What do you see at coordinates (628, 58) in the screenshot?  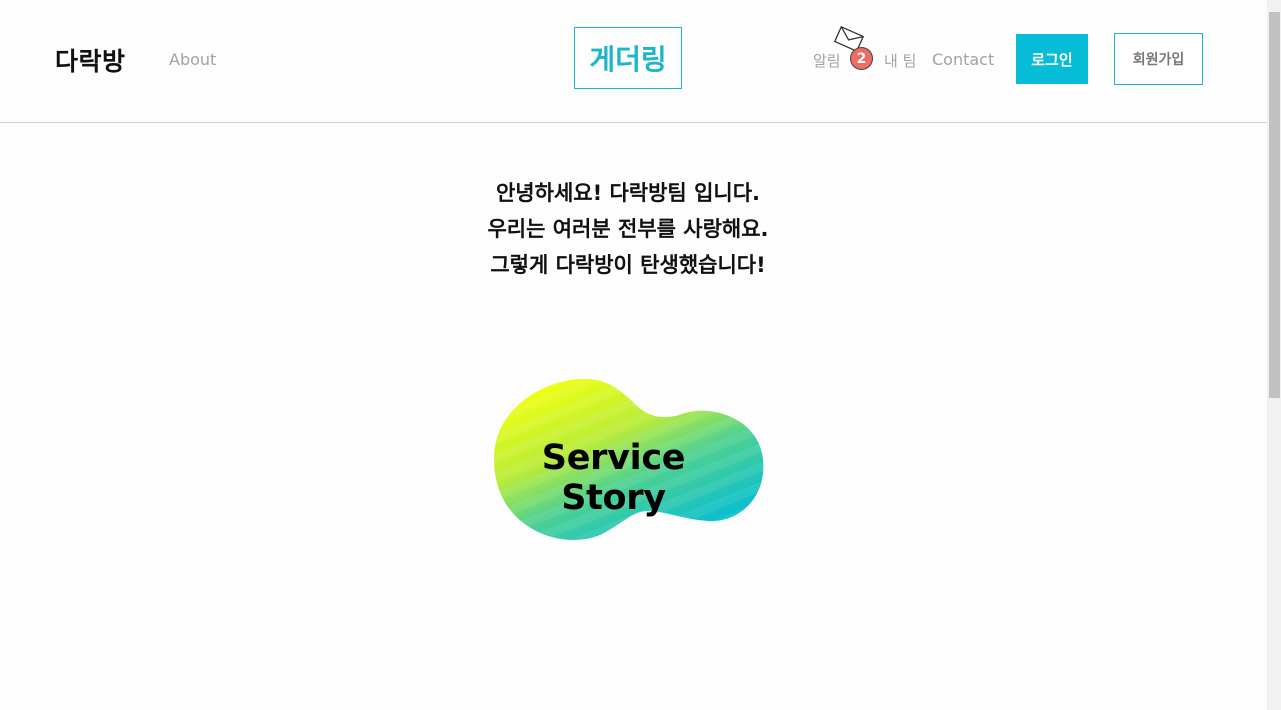 I see `gathering-logo-button: 게더링` at bounding box center [628, 58].